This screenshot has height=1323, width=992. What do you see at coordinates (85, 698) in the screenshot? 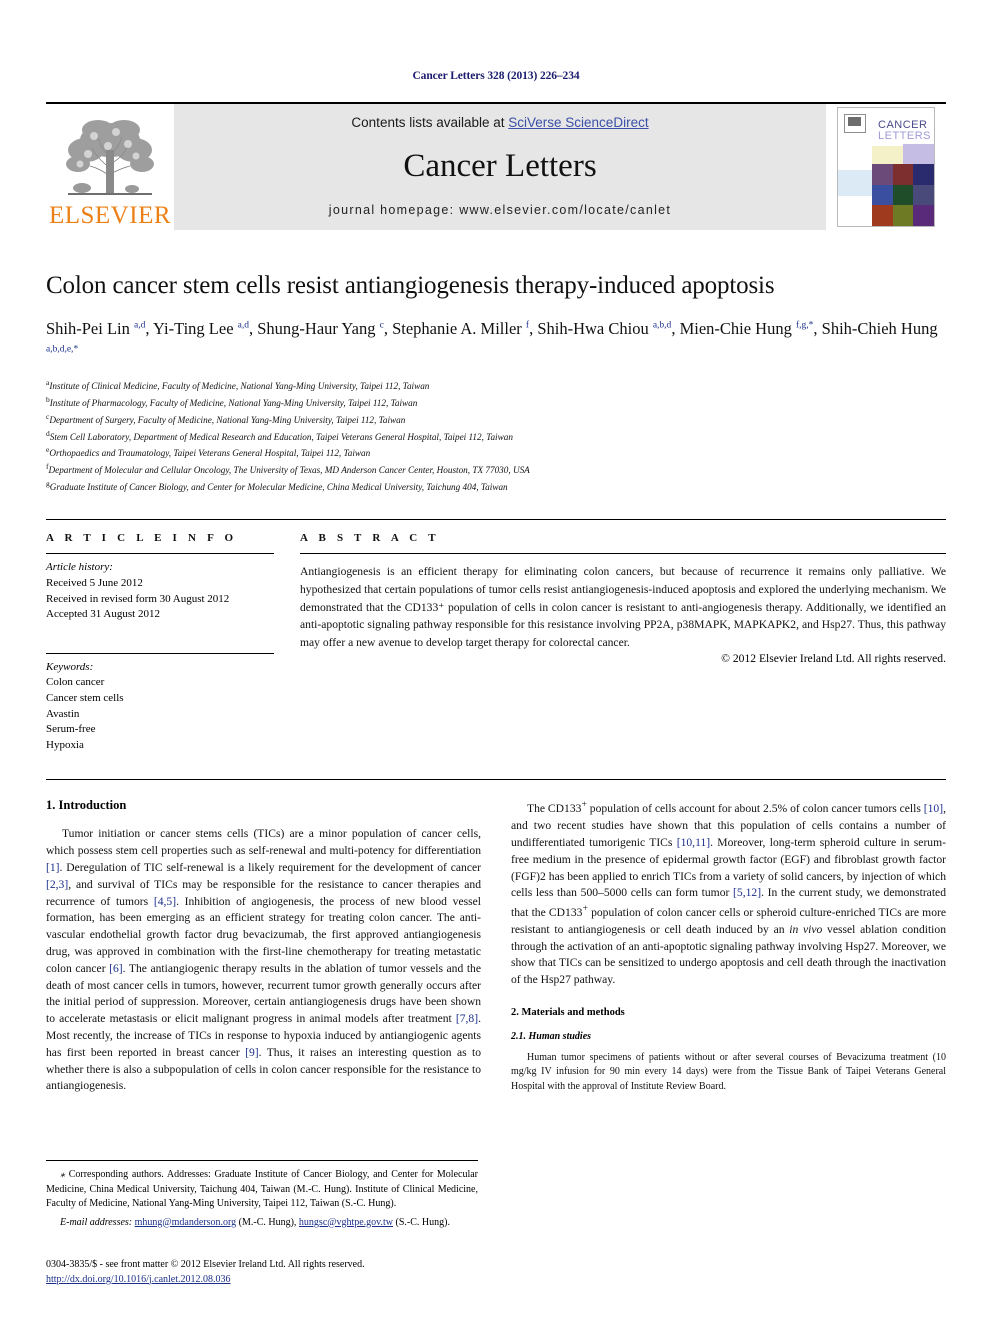
I see `keyword-item: Cancer stem cells` at bounding box center [85, 698].